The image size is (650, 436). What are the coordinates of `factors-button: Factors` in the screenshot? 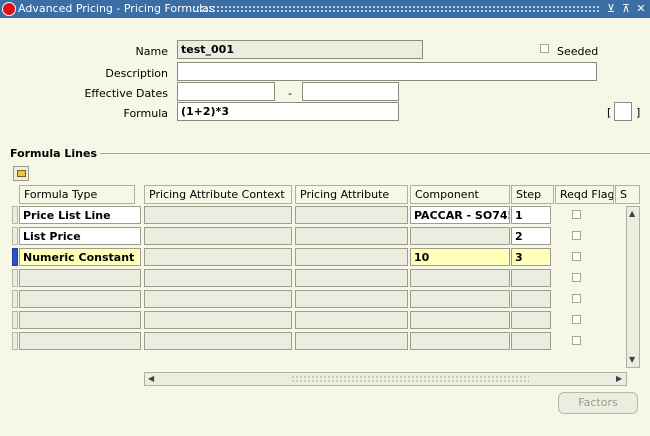 It's located at (598, 403).